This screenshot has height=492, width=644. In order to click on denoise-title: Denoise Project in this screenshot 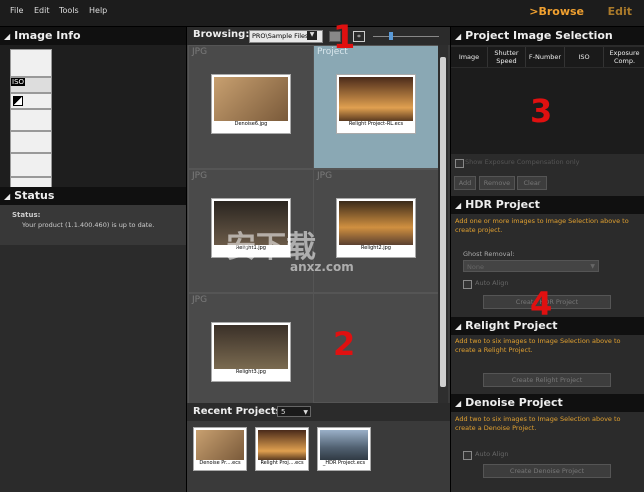, I will do `click(514, 402)`.